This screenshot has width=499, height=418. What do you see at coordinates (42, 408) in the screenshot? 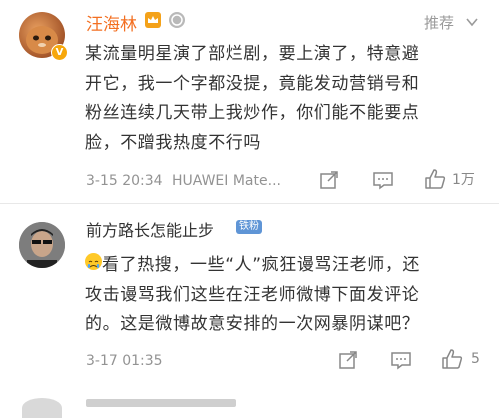
I see `next-item-avatar` at bounding box center [42, 408].